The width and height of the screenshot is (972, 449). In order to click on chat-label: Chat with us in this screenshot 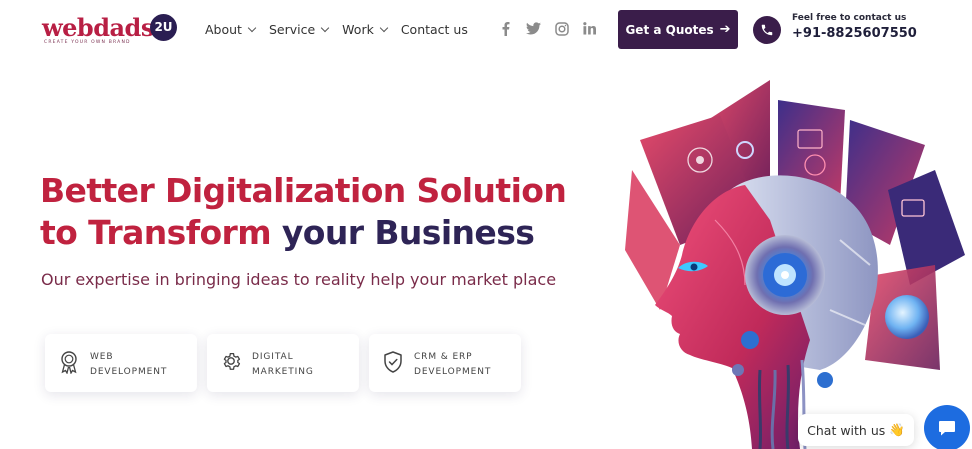, I will do `click(846, 430)`.